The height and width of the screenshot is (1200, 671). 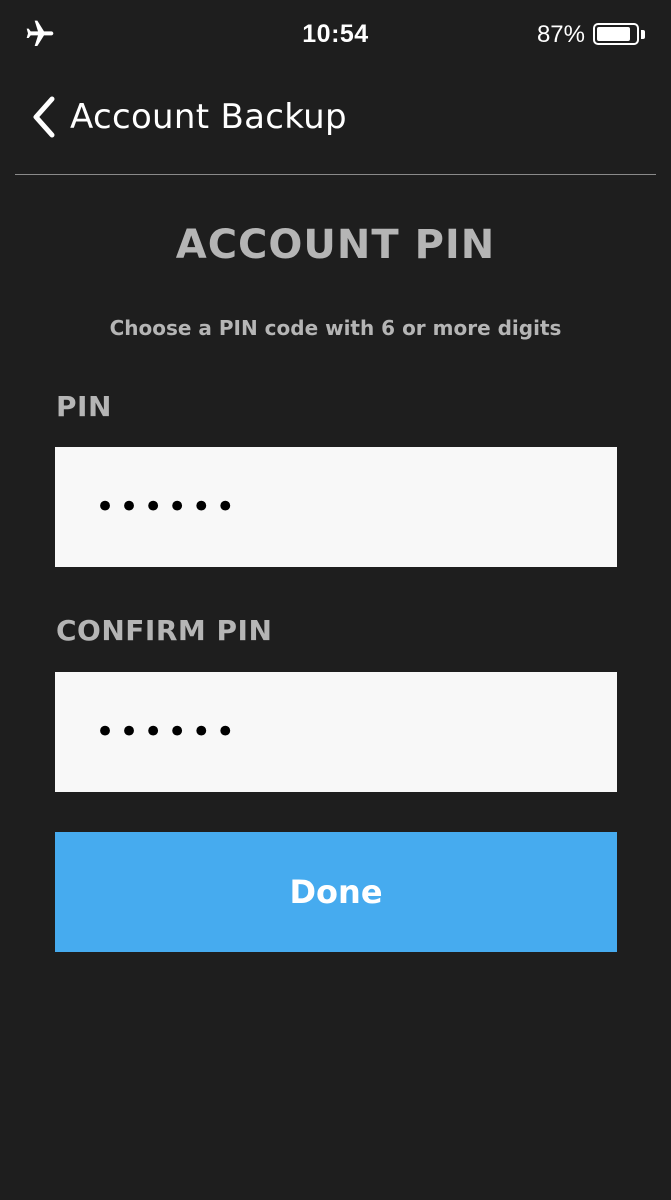 What do you see at coordinates (355, 732) in the screenshot?
I see `confirm-pin-input` at bounding box center [355, 732].